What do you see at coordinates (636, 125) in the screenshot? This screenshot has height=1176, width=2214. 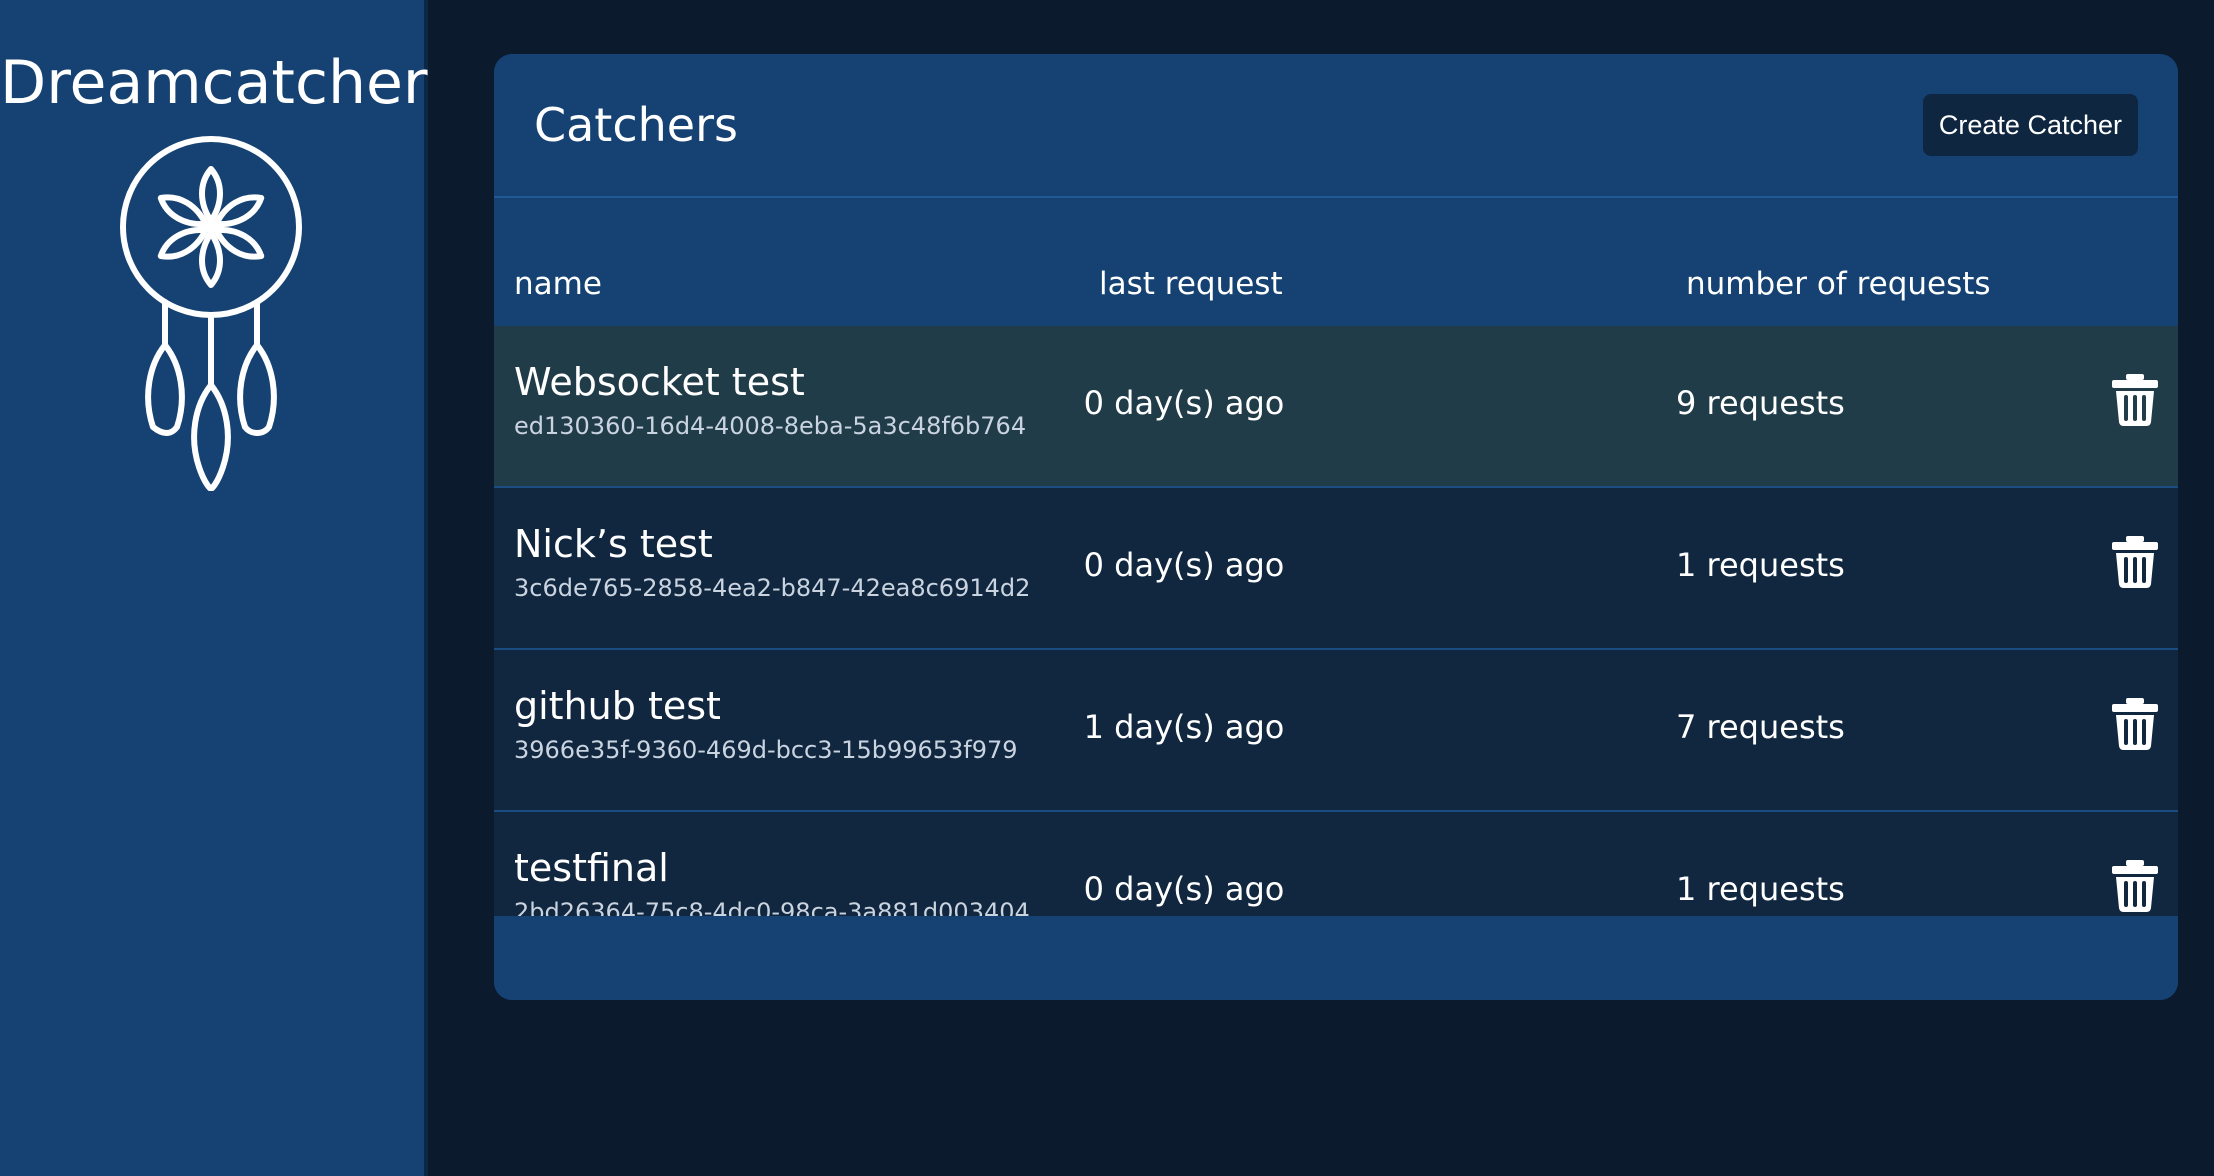 I see `page-title: Catchers` at bounding box center [636, 125].